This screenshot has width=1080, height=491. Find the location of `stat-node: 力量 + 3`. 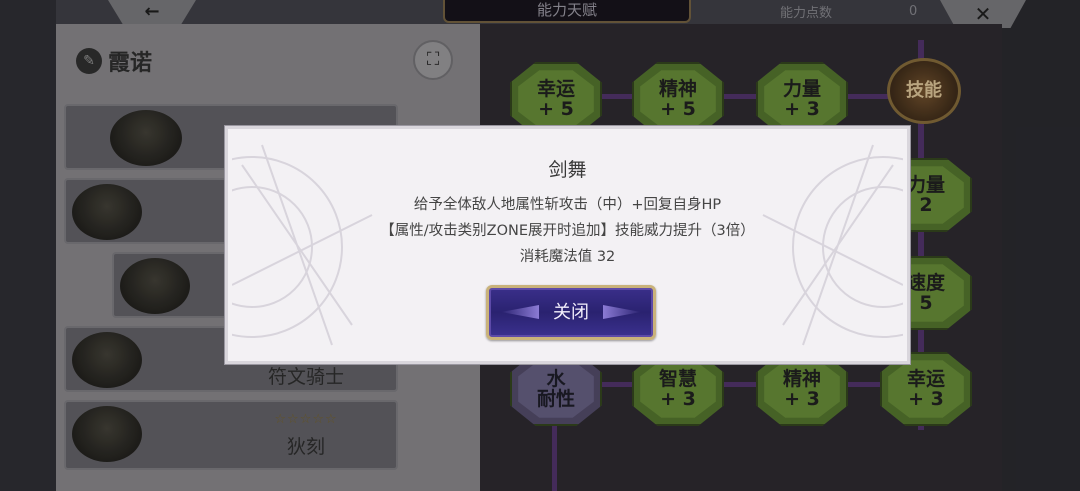

stat-node: 力量 + 3 is located at coordinates (802, 99).